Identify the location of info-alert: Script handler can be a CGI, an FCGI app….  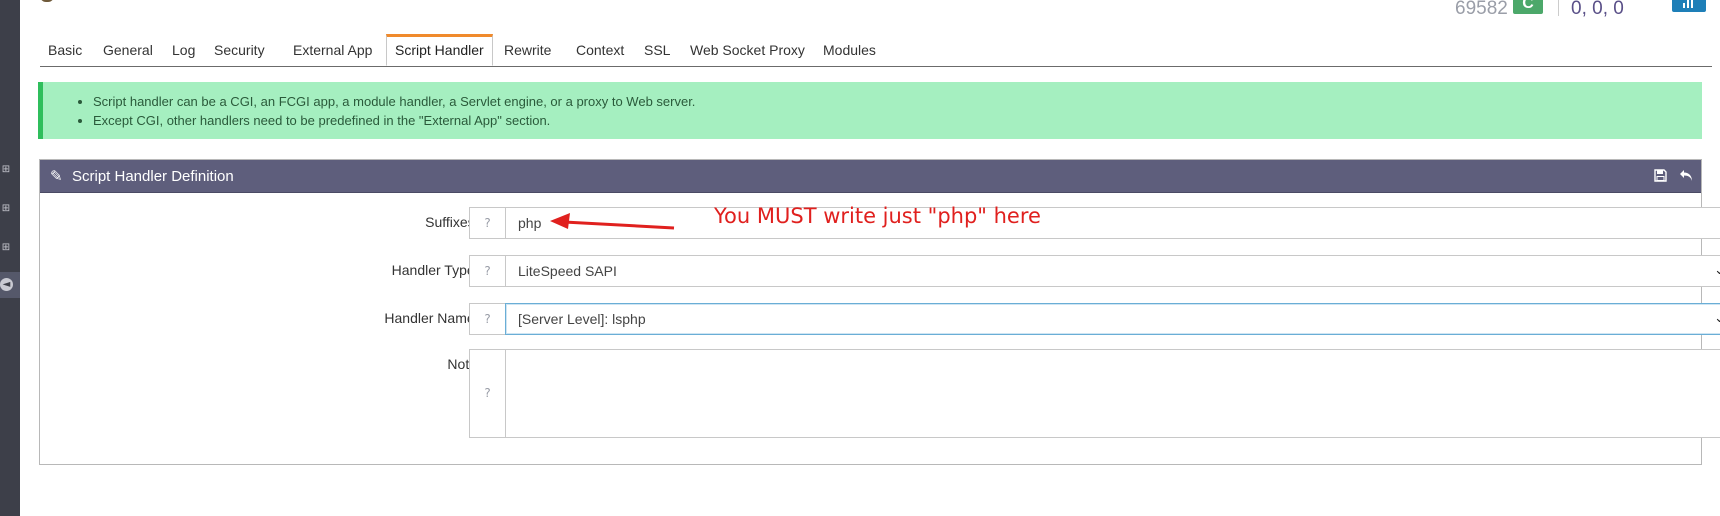
(870, 110).